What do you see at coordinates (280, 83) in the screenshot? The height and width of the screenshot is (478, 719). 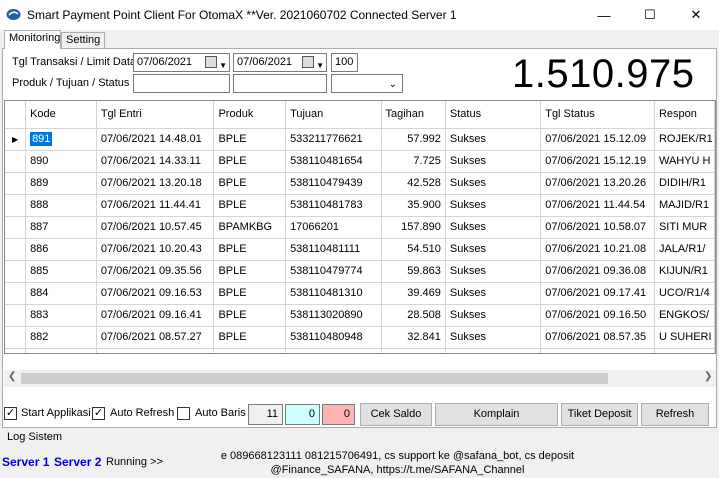 I see `tujuan-input` at bounding box center [280, 83].